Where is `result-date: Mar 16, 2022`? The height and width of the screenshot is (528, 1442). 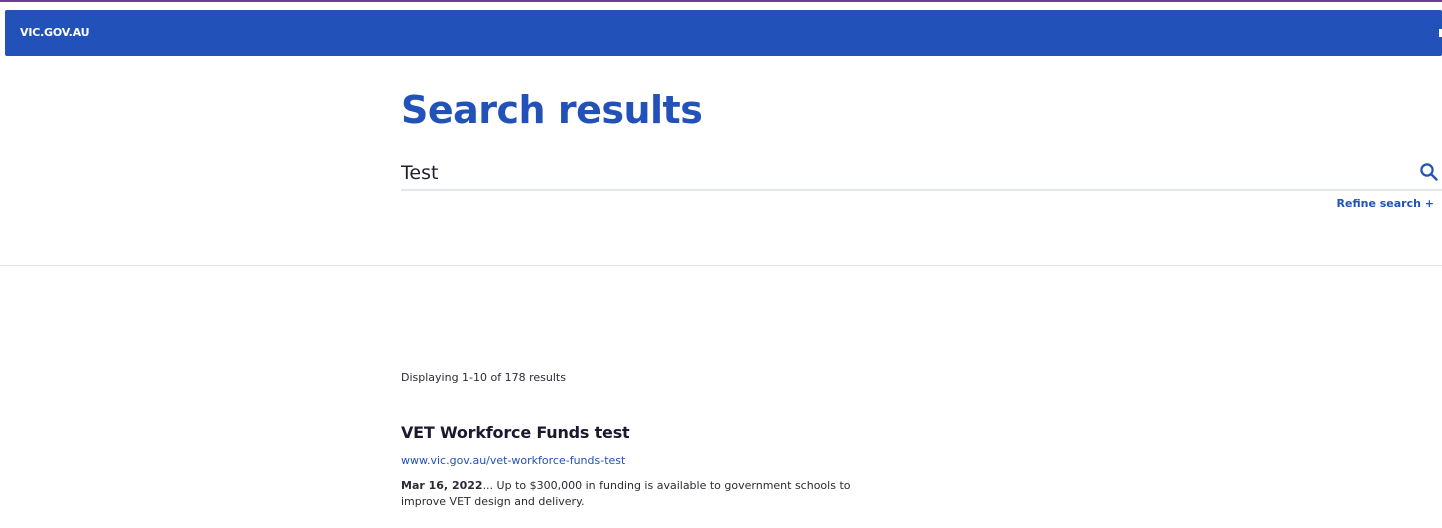
result-date: Mar 16, 2022 is located at coordinates (442, 485).